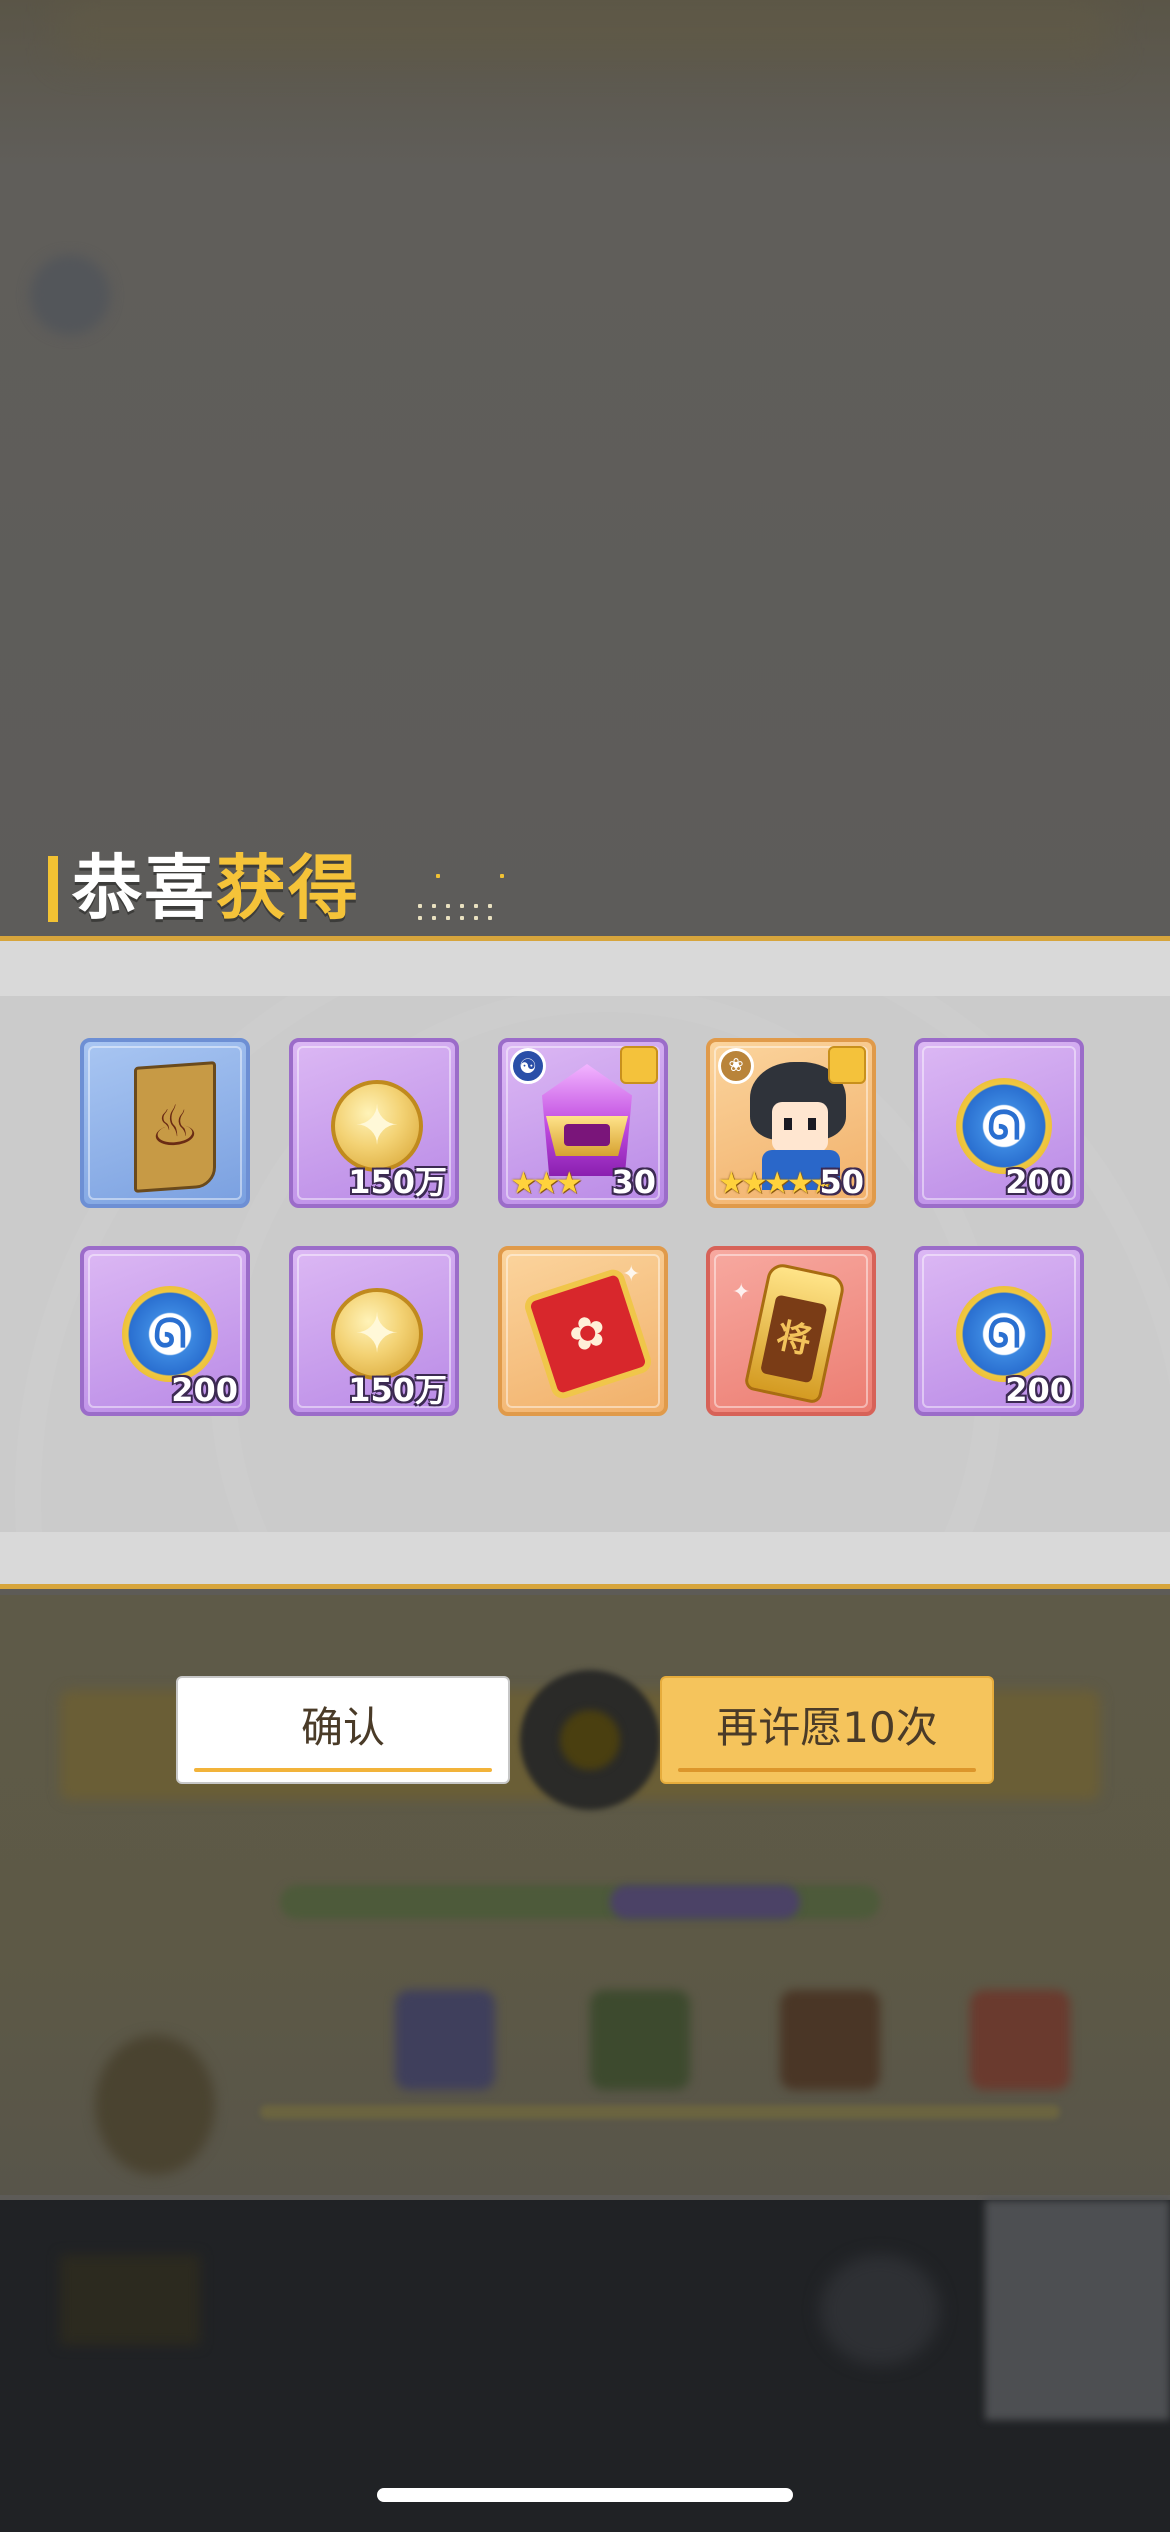 The height and width of the screenshot is (2532, 1170). What do you see at coordinates (705, 1902) in the screenshot?
I see `background-progress-segment` at bounding box center [705, 1902].